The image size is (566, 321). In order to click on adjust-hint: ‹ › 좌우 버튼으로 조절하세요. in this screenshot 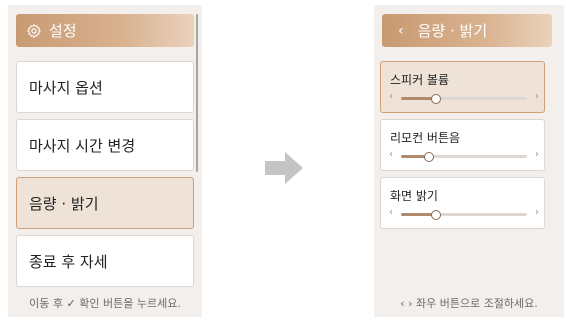, I will do `click(469, 303)`.